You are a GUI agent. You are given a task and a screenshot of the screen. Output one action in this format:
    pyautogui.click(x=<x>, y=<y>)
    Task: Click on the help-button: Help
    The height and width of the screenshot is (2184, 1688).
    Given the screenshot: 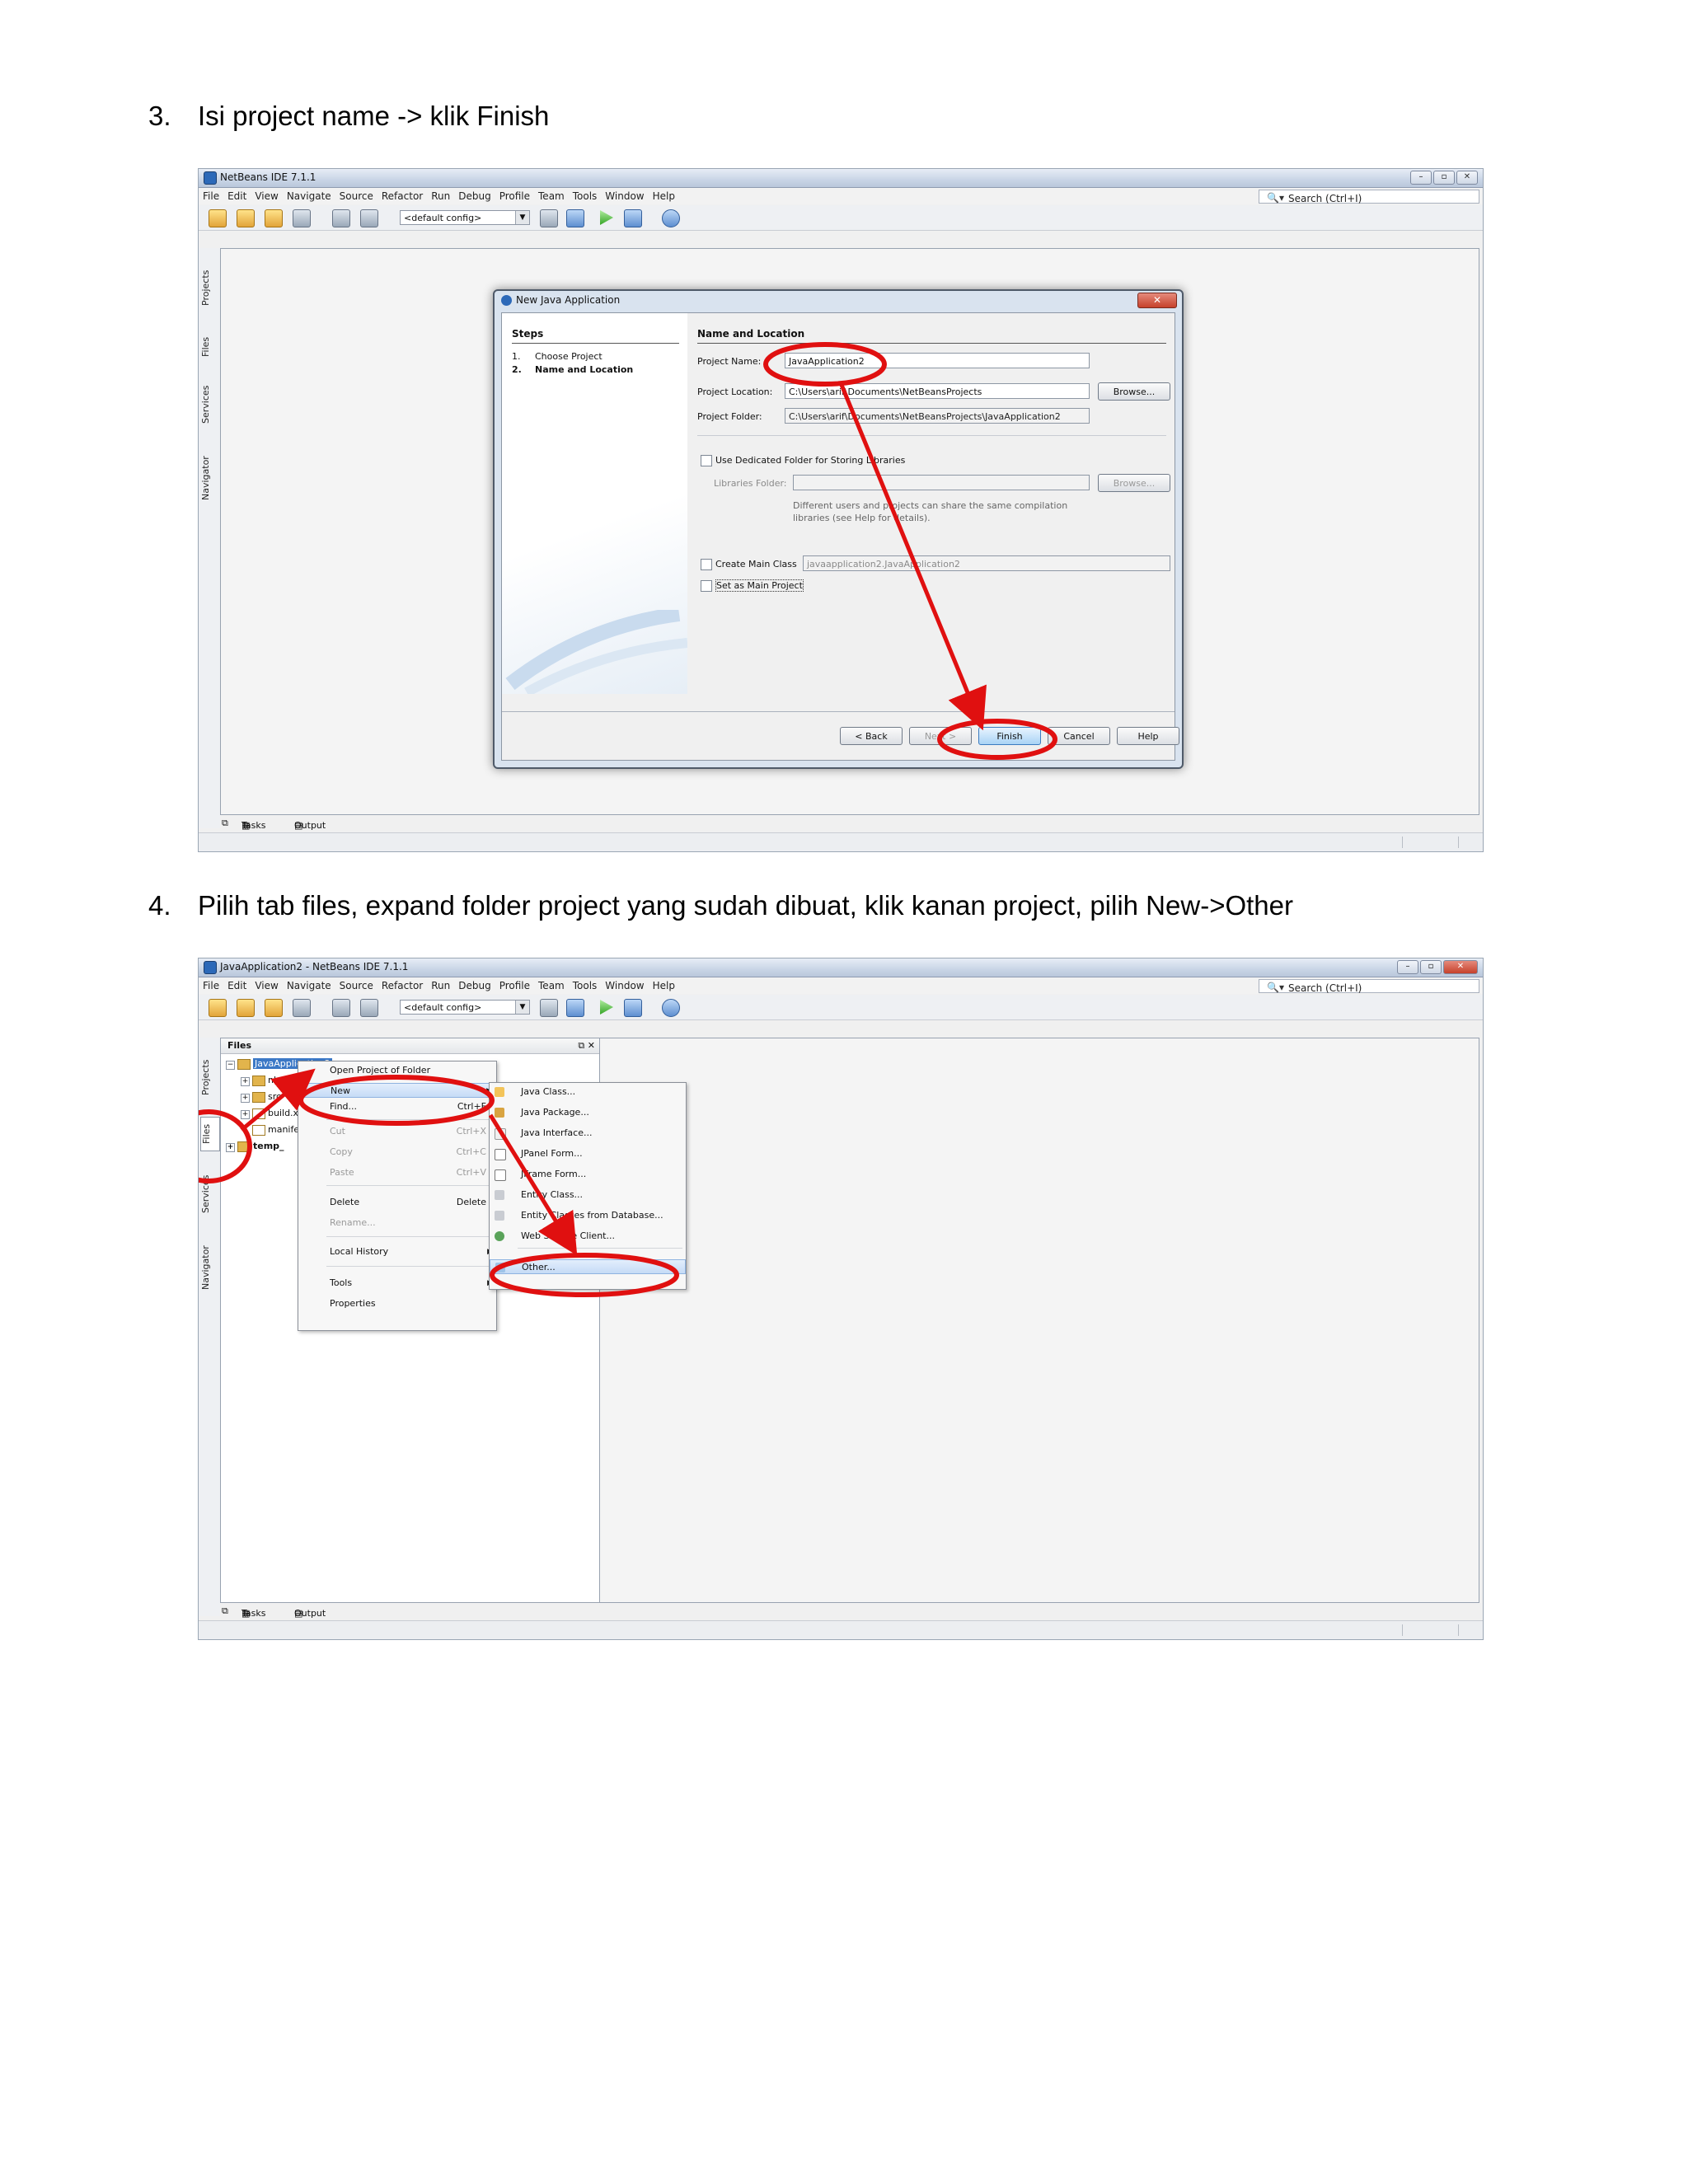 What is the action you would take?
    pyautogui.click(x=1148, y=736)
    